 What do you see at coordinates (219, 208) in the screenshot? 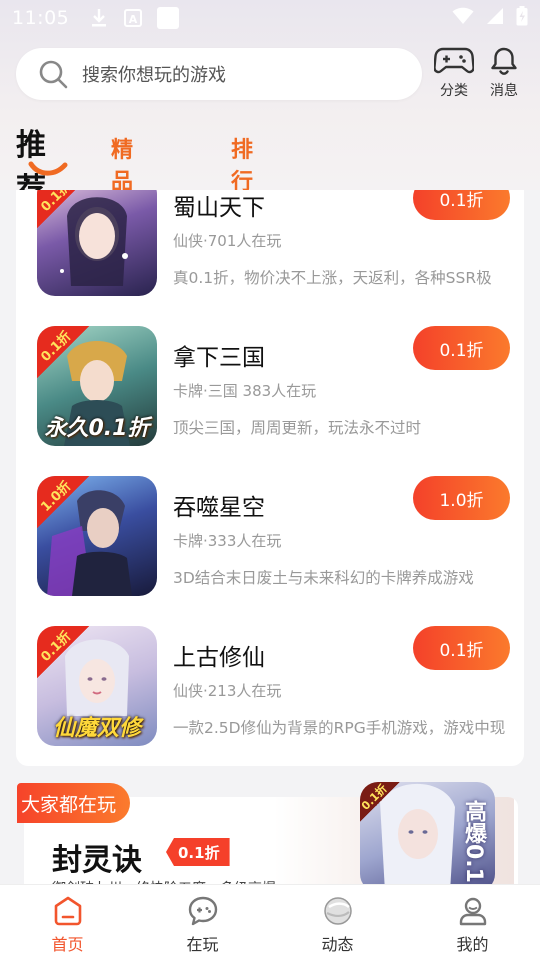
I see `game-name: 蜀山天下` at bounding box center [219, 208].